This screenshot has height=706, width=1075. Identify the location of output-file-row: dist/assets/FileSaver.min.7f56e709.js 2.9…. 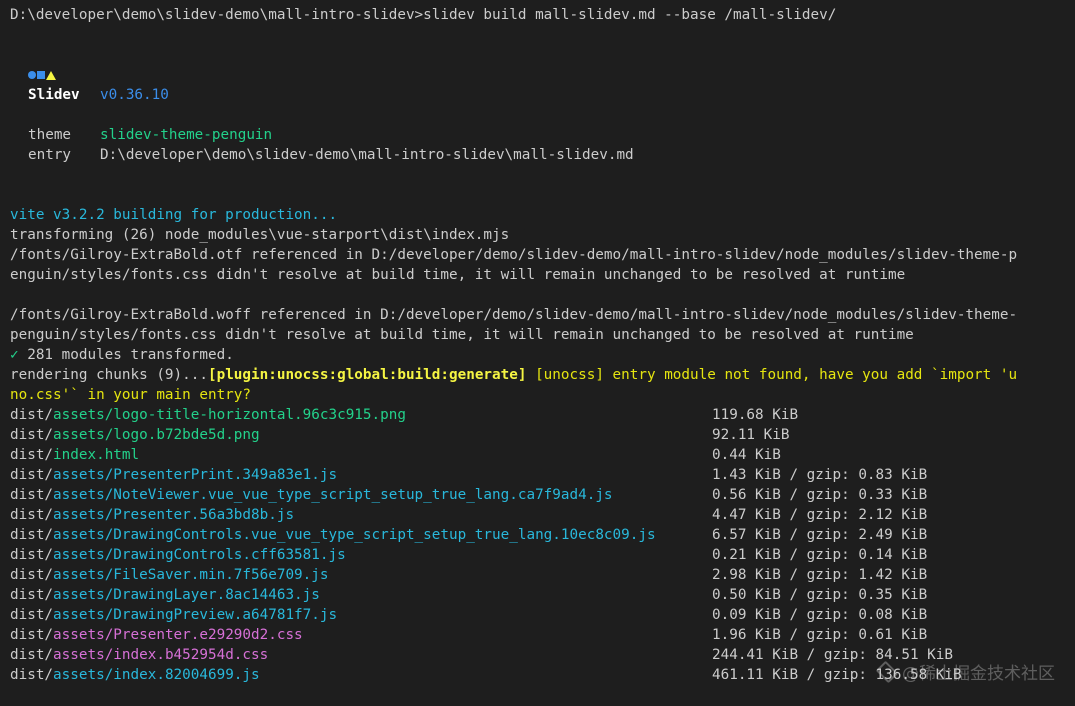
(542, 575).